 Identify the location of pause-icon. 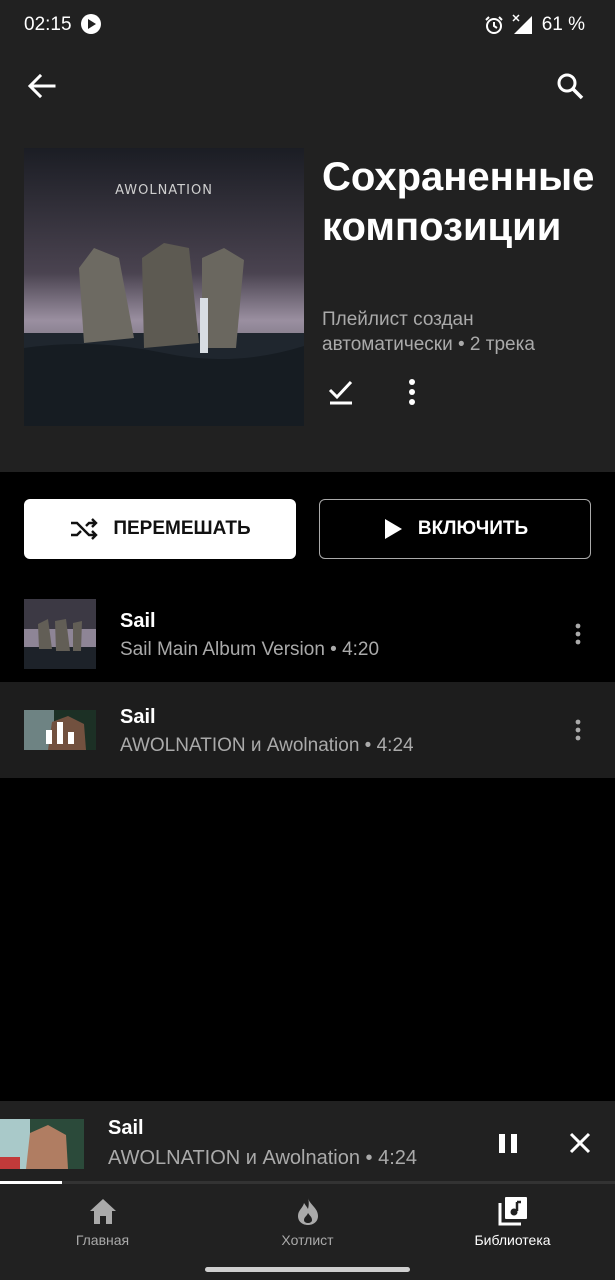
(508, 1143).